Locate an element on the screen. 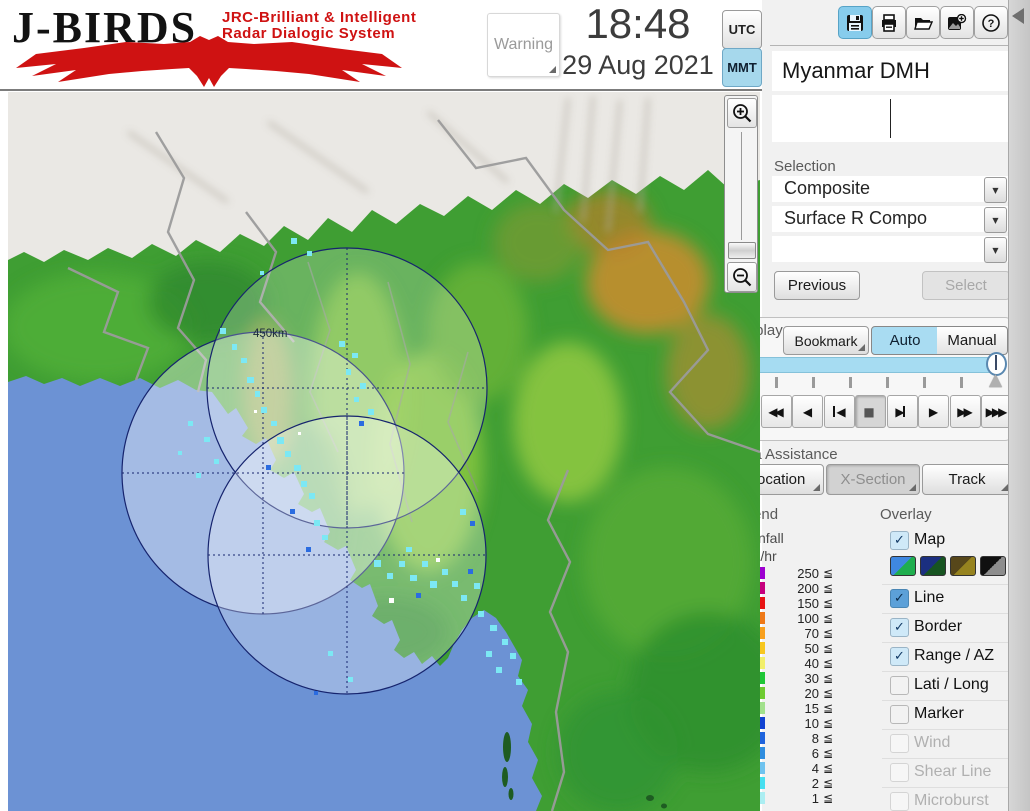 This screenshot has width=1030, height=811. previous-button: Previous is located at coordinates (817, 285).